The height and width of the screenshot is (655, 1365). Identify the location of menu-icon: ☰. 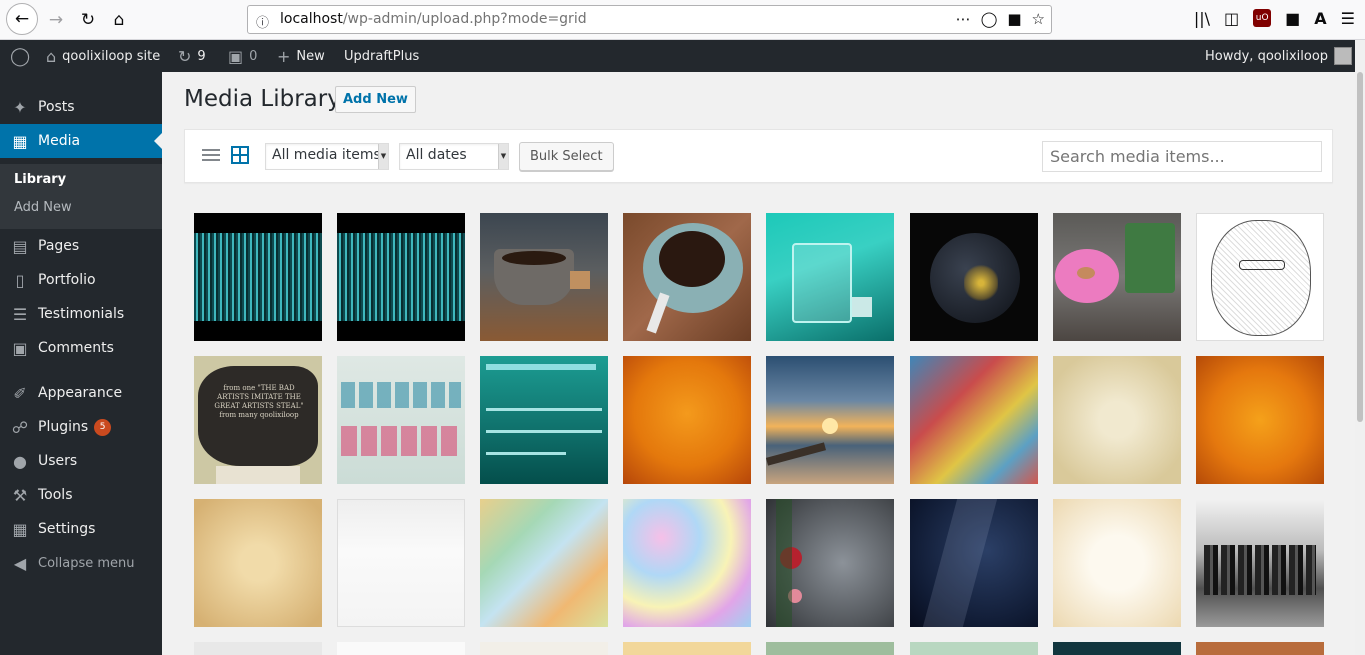
(1348, 18).